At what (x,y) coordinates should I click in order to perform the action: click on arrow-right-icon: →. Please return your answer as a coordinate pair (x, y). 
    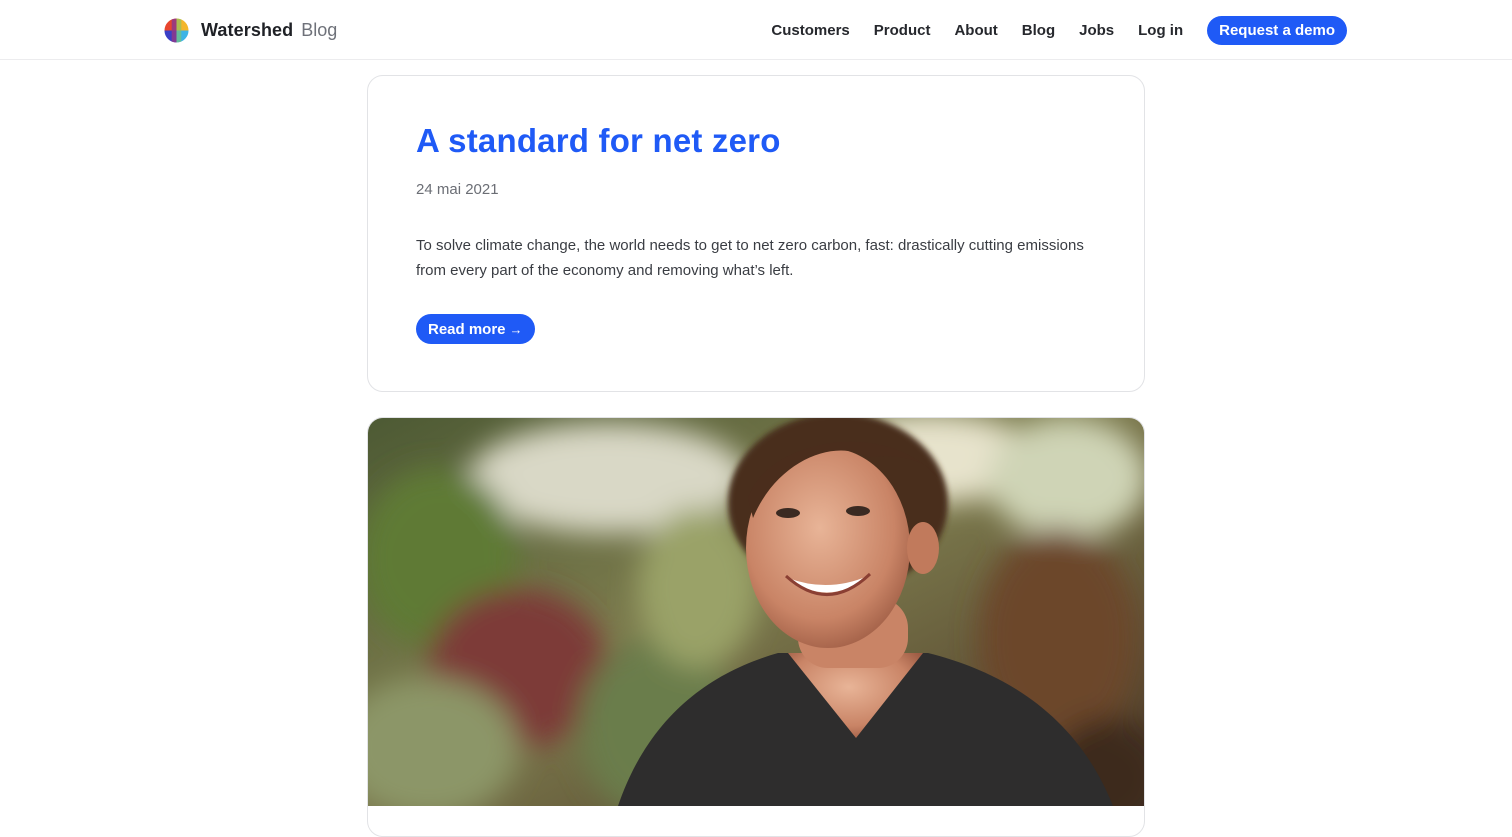
    Looking at the image, I should click on (516, 329).